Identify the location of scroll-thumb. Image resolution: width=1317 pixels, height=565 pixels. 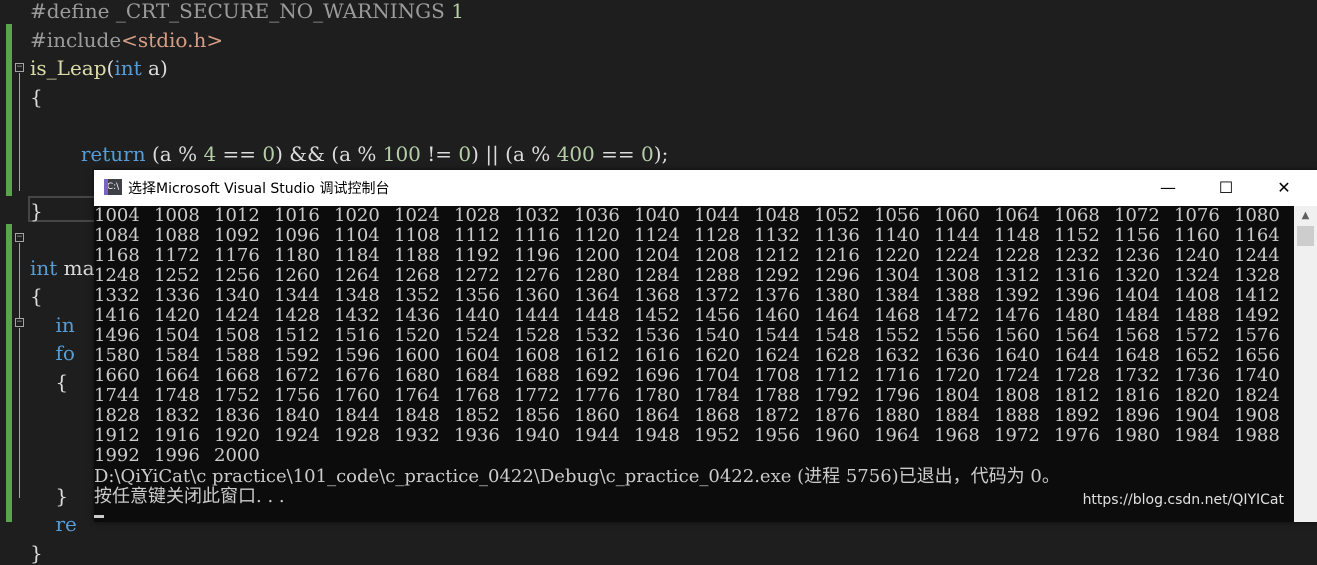
(1305, 236).